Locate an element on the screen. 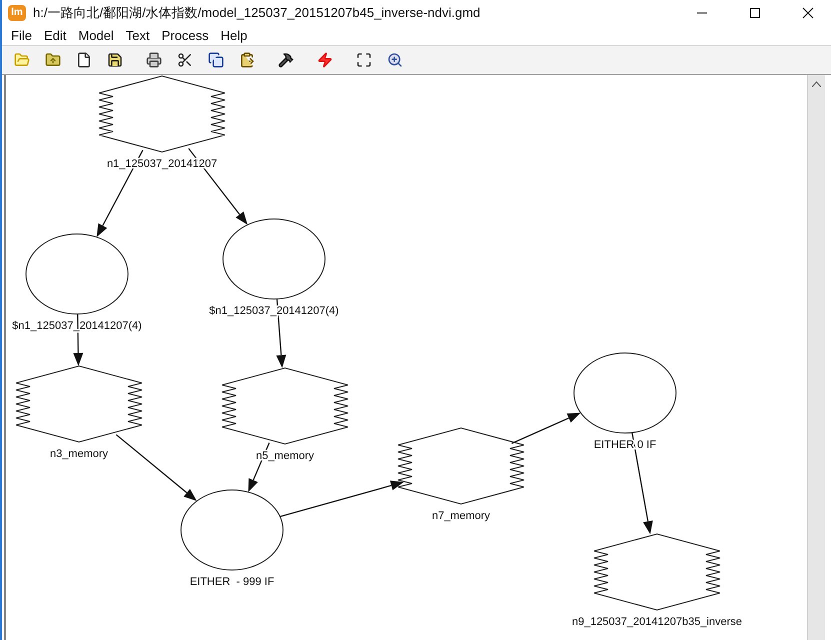 This screenshot has width=831, height=640. folder-arrow-icon is located at coordinates (52, 60).